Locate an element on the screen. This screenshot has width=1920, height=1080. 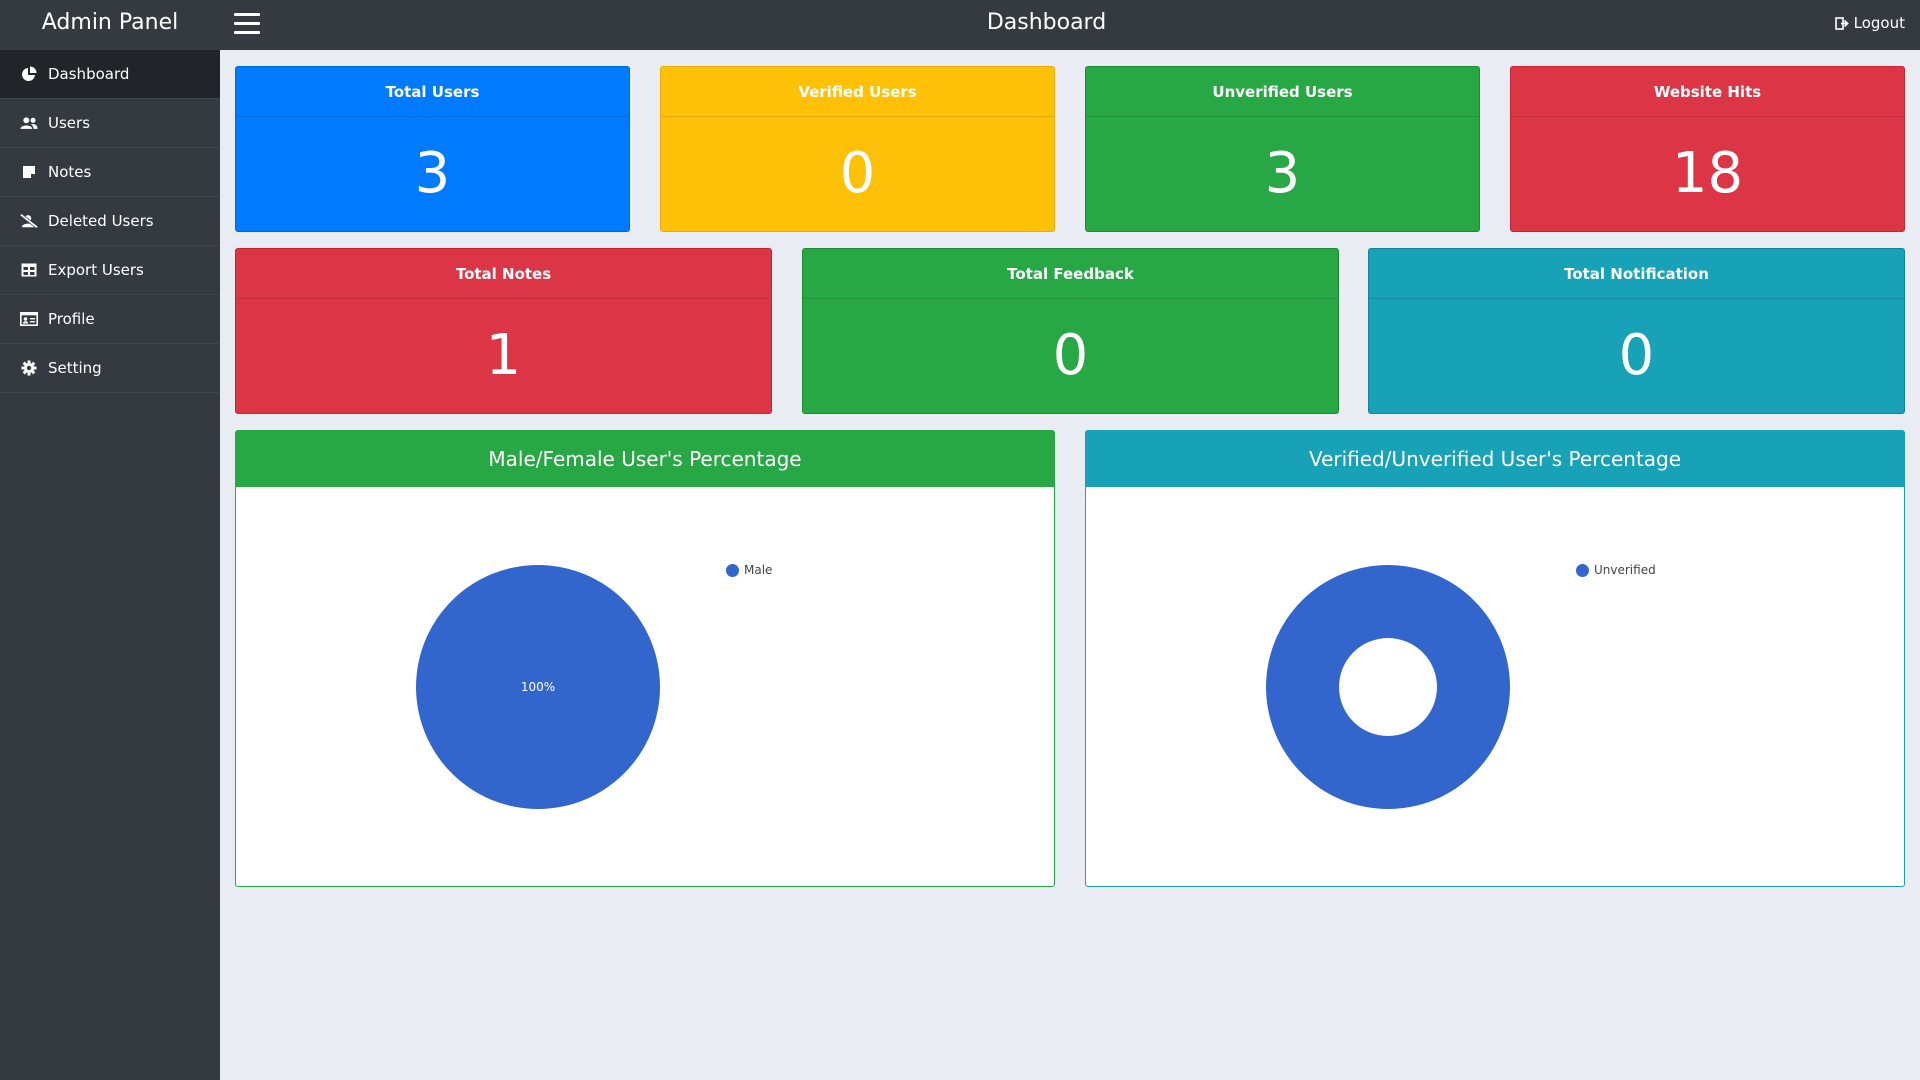
card-title: Unverified Users is located at coordinates (1282, 92).